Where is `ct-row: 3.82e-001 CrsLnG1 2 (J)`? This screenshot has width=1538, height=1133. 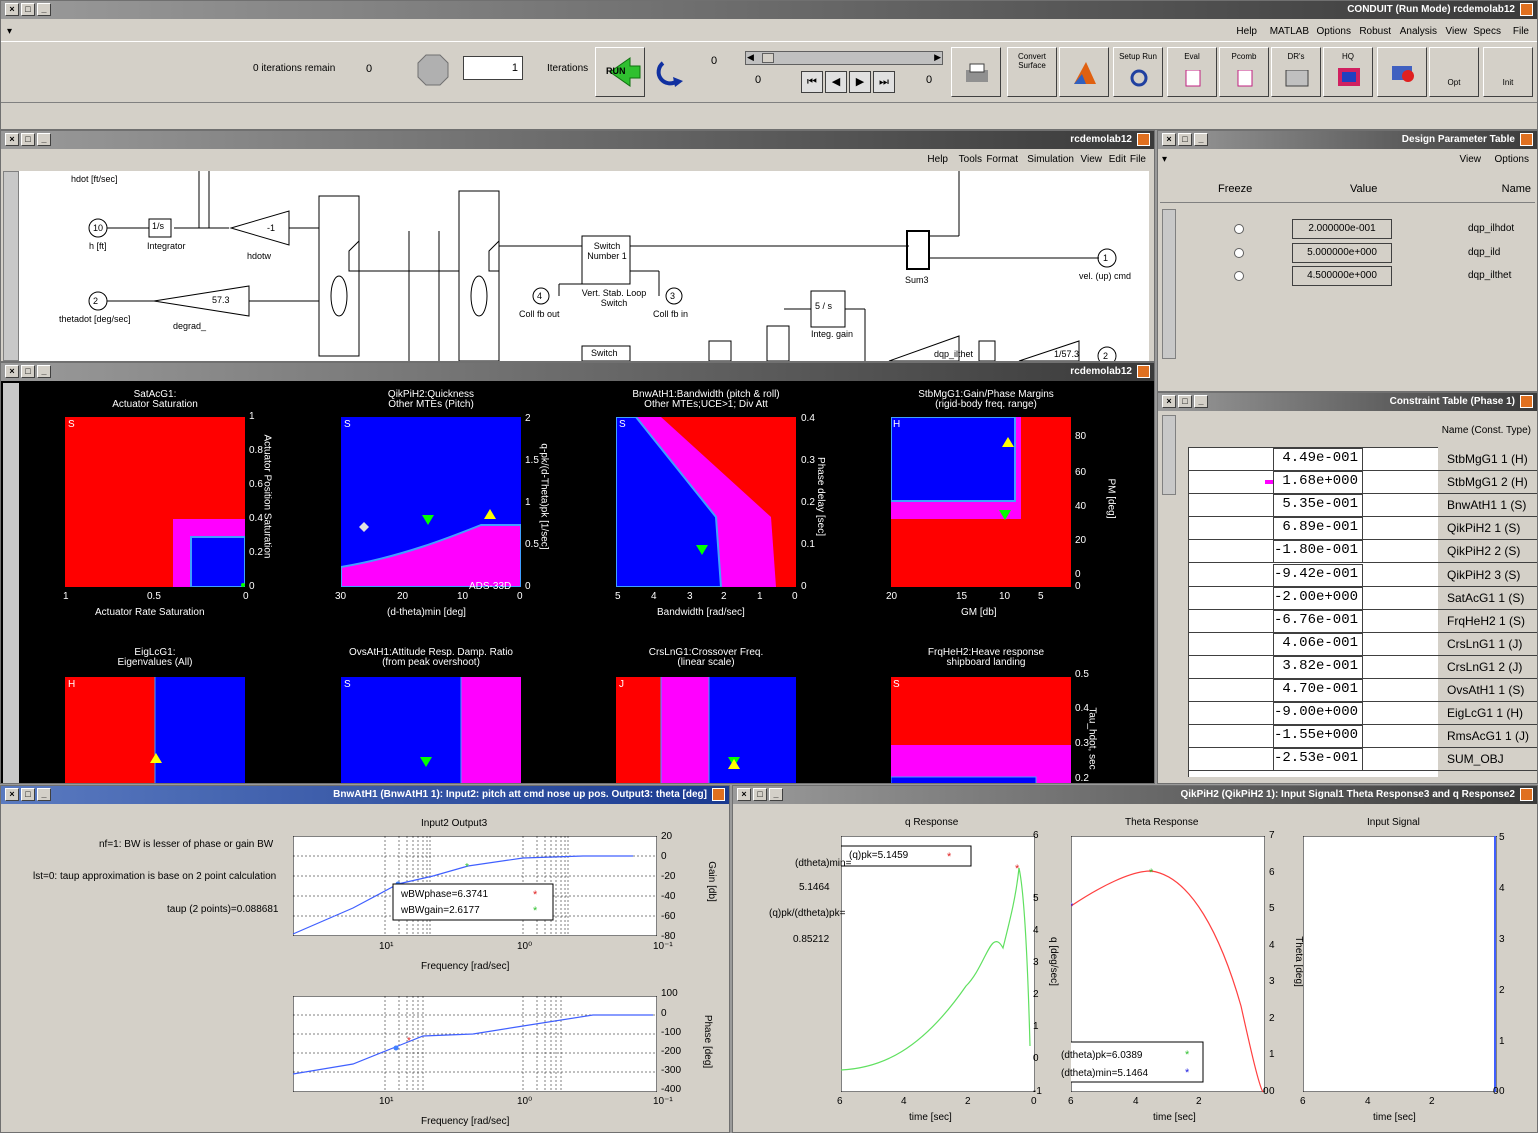 ct-row: 3.82e-001 CrsLnG1 2 (J) is located at coordinates (1363, 667).